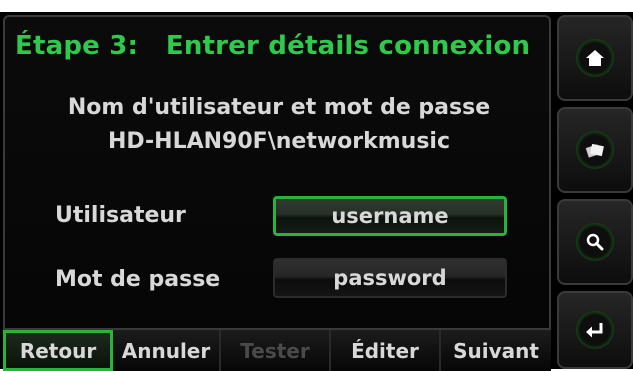 The height and width of the screenshot is (371, 633). I want to click on search-button-ring, so click(595, 242).